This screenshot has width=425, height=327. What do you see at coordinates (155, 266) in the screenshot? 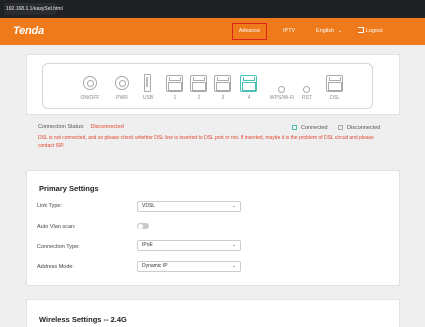
I see `address-mode-value: Dynamic IP` at bounding box center [155, 266].